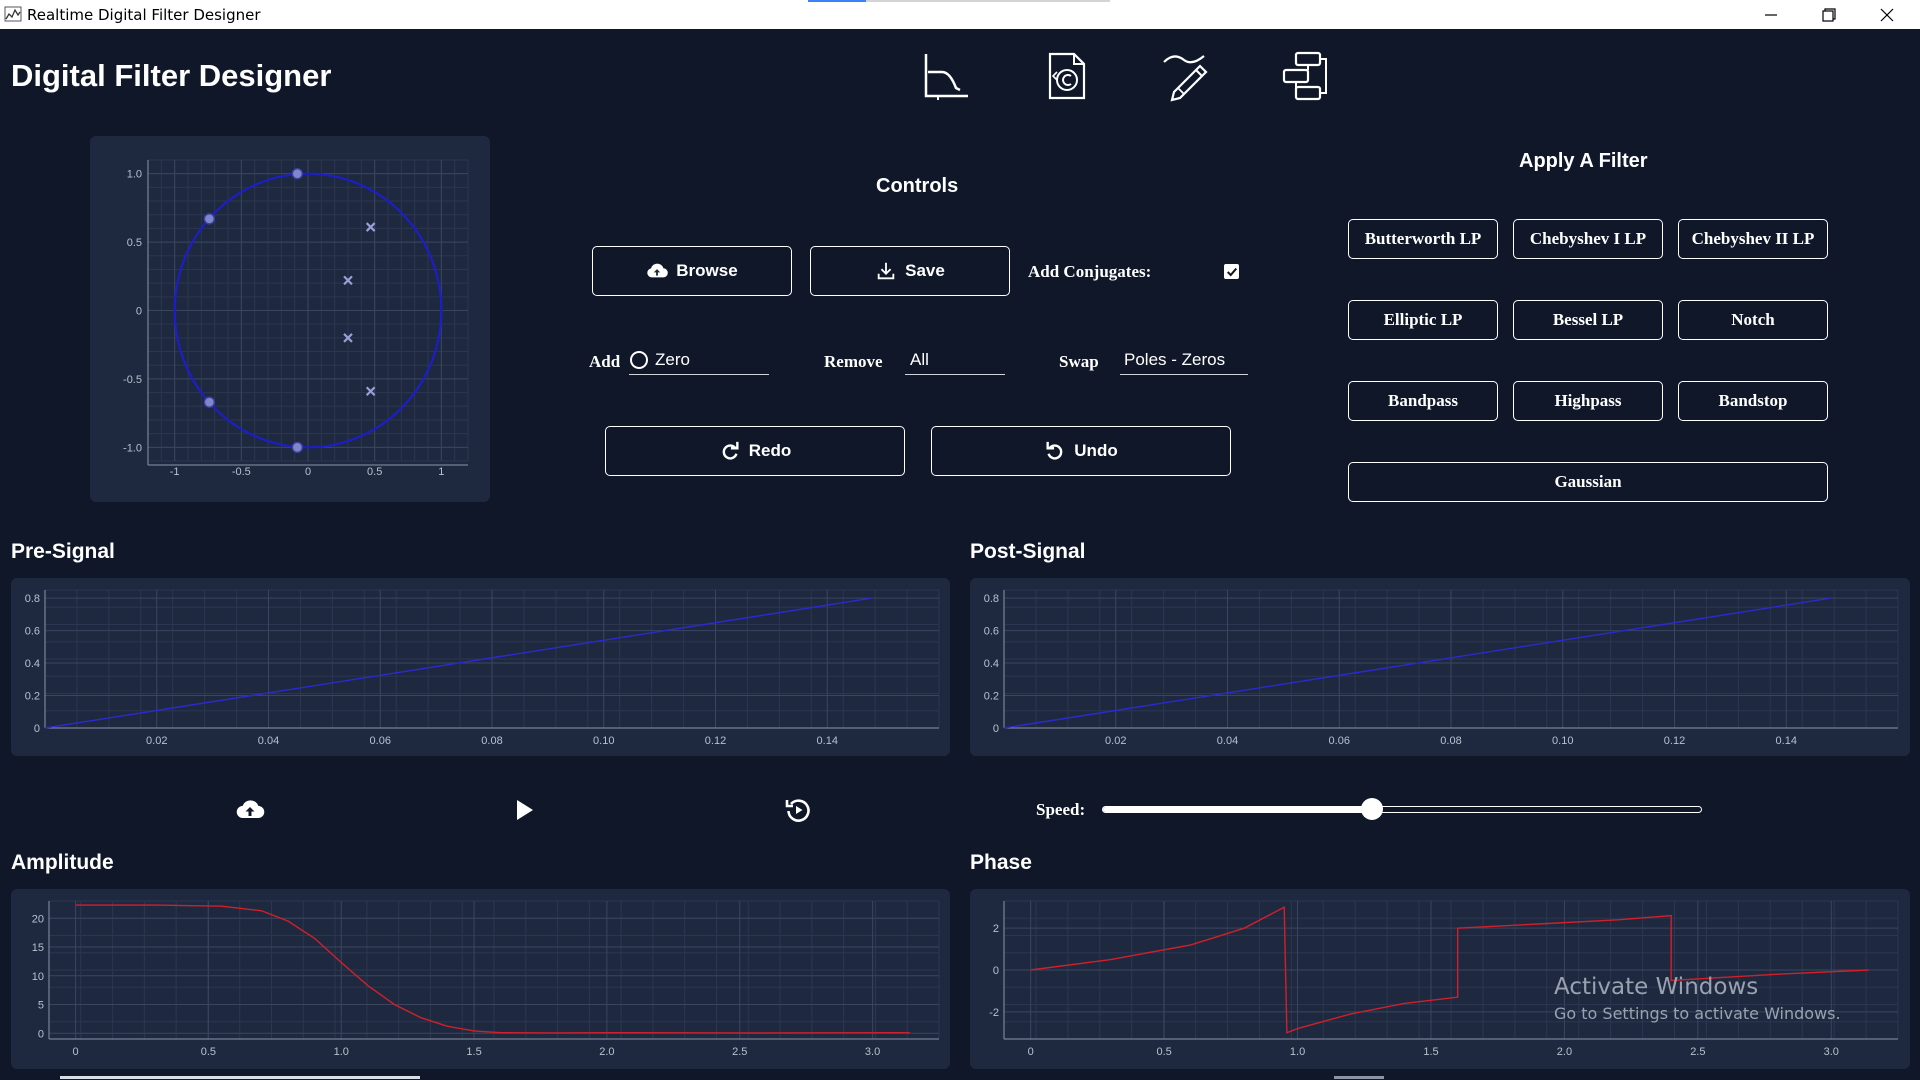 The height and width of the screenshot is (1080, 1920). I want to click on restore-button, so click(1829, 14).